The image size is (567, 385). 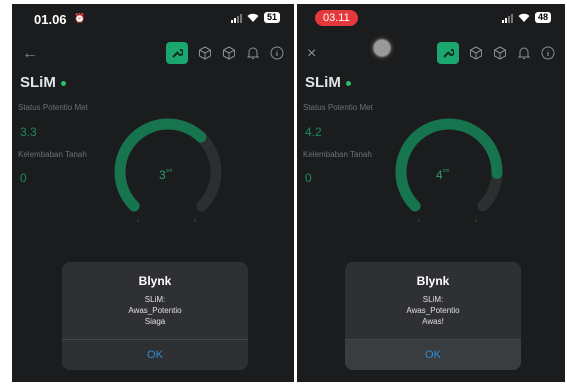 What do you see at coordinates (80, 18) in the screenshot?
I see `alarm-icon: ⏰` at bounding box center [80, 18].